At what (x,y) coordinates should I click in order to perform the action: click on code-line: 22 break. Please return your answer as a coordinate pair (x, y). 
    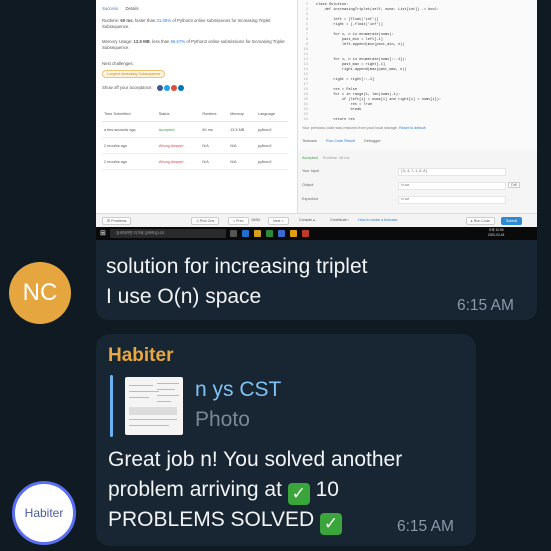
    Looking at the image, I should click on (330, 110).